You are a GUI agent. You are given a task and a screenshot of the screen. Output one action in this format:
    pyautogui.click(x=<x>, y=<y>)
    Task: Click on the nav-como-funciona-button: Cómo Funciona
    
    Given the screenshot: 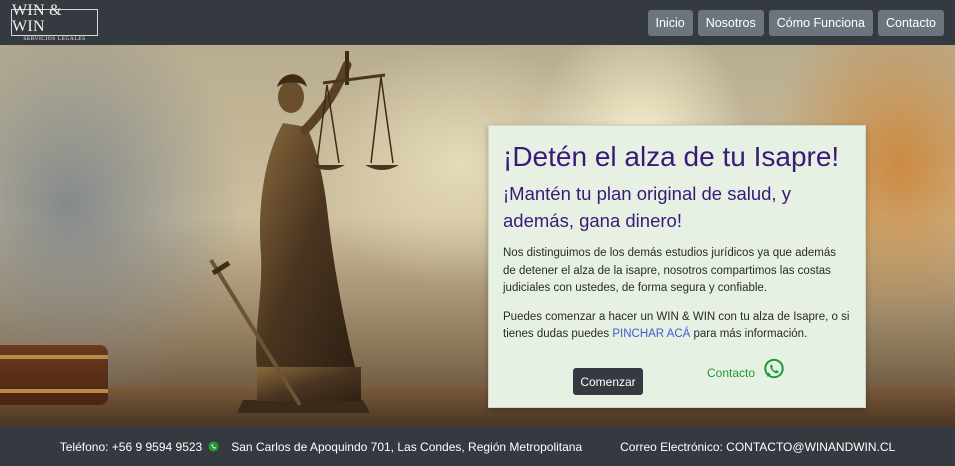 What is the action you would take?
    pyautogui.click(x=820, y=22)
    